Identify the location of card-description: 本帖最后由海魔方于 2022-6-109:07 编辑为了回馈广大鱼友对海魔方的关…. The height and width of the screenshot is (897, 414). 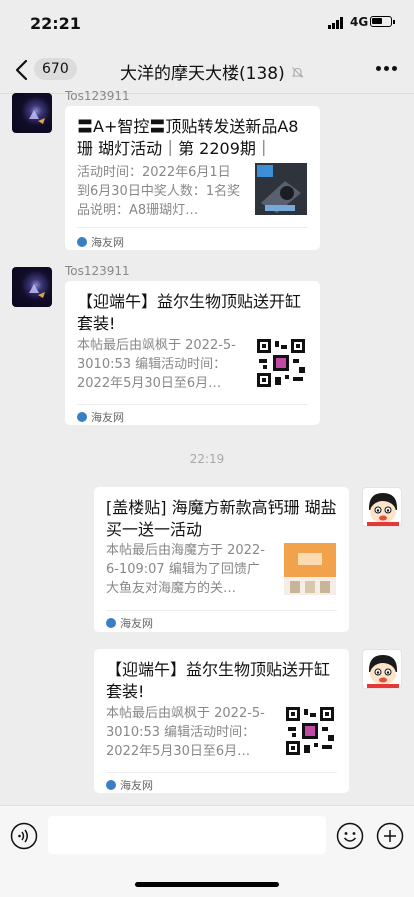
(185, 569).